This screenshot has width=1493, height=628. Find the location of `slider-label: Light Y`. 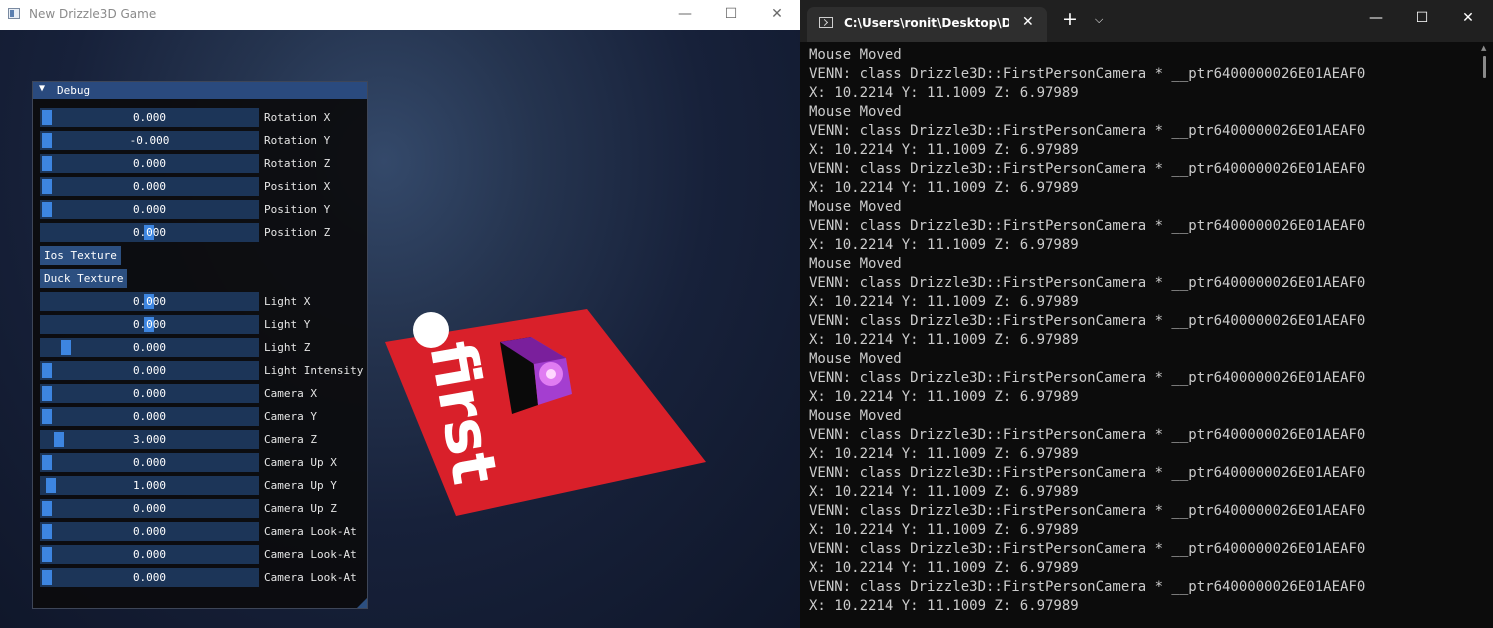

slider-label: Light Y is located at coordinates (287, 324).